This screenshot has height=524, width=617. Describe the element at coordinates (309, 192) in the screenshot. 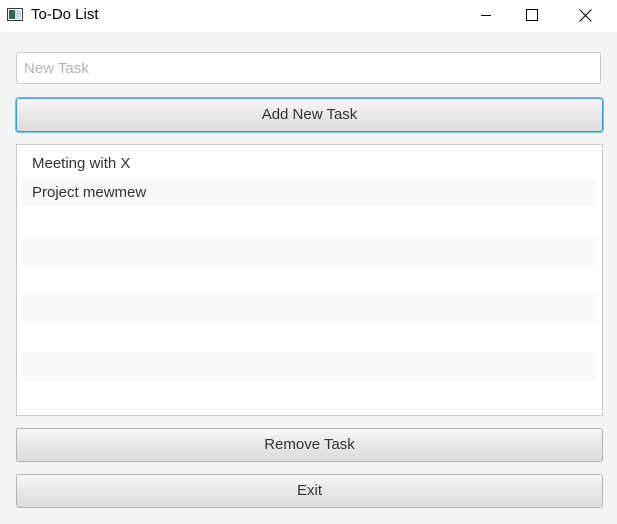

I see `list-item: Project mewmew` at that location.